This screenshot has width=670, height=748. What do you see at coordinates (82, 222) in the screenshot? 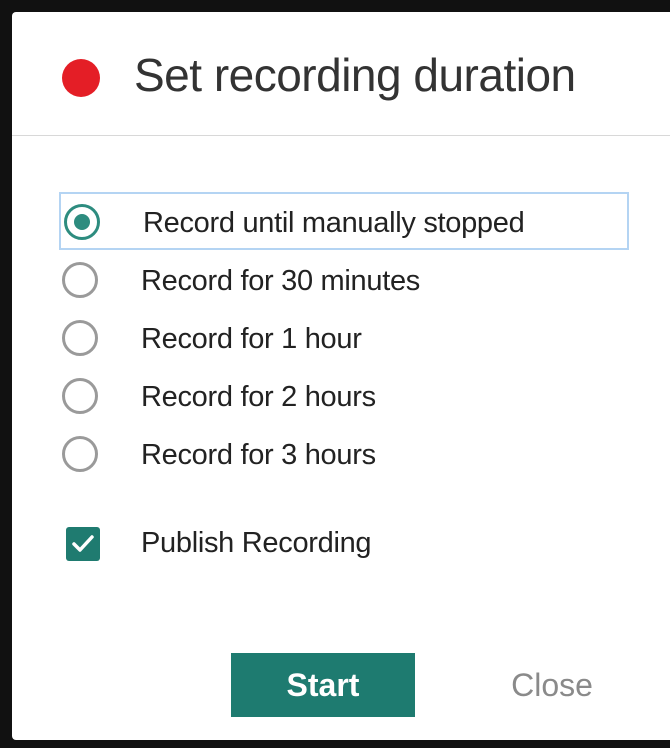
I see `radio-until-stopped` at bounding box center [82, 222].